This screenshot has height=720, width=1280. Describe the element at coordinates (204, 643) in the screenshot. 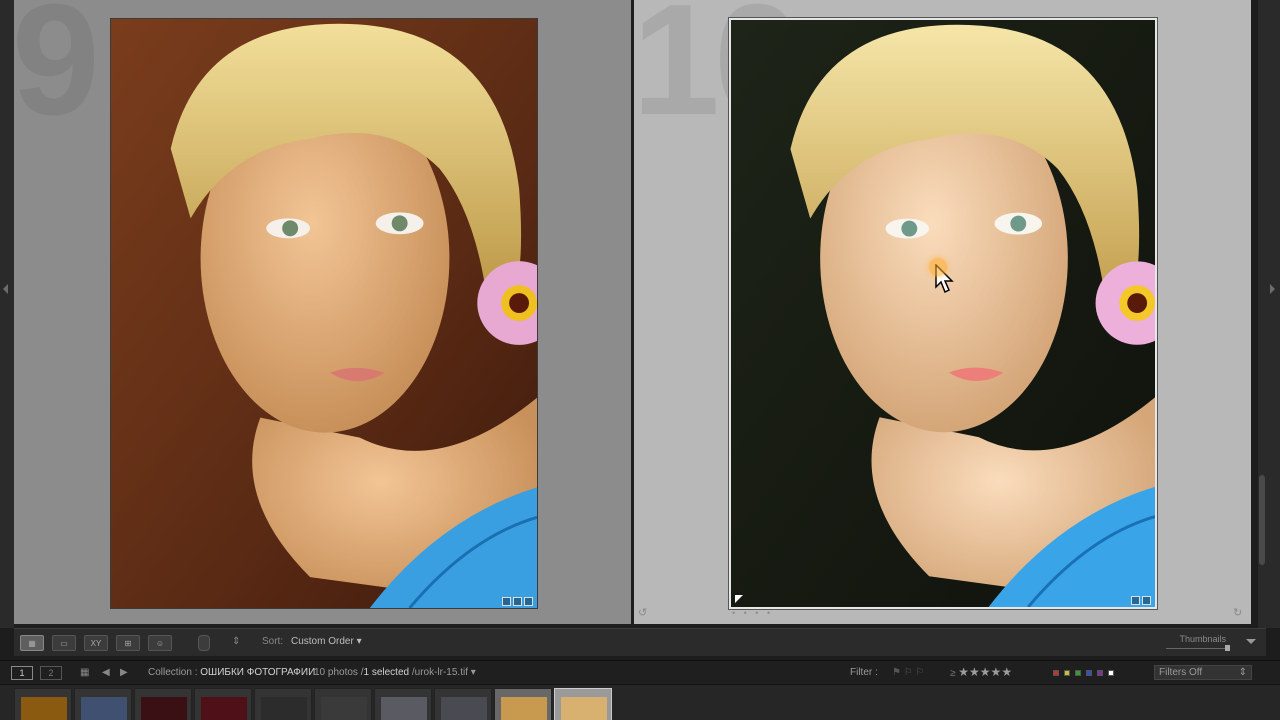

I see `painter-icon` at that location.